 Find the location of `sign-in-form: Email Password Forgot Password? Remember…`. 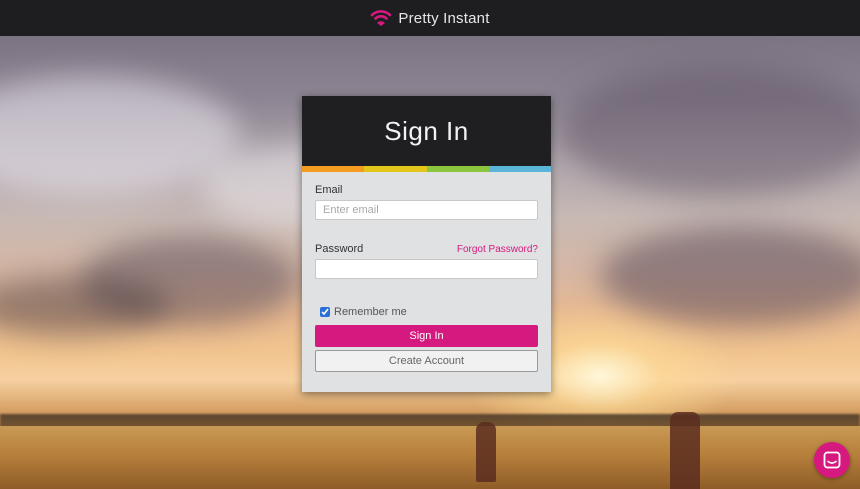

sign-in-form: Email Password Forgot Password? Remember… is located at coordinates (426, 272).